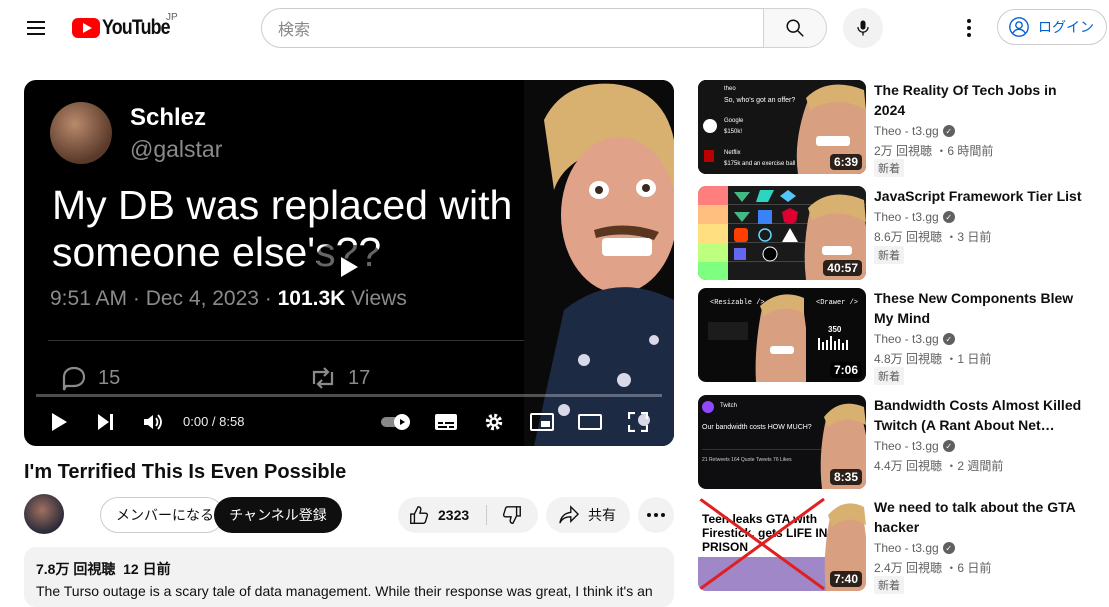  What do you see at coordinates (165, 515) in the screenshot?
I see `join-label: メンバーになる` at bounding box center [165, 515].